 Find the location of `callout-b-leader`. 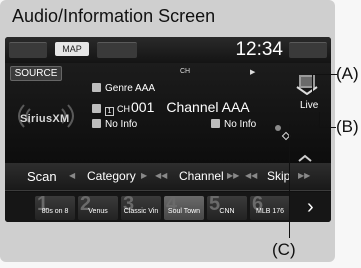

callout-b-leader is located at coordinates (328, 127).